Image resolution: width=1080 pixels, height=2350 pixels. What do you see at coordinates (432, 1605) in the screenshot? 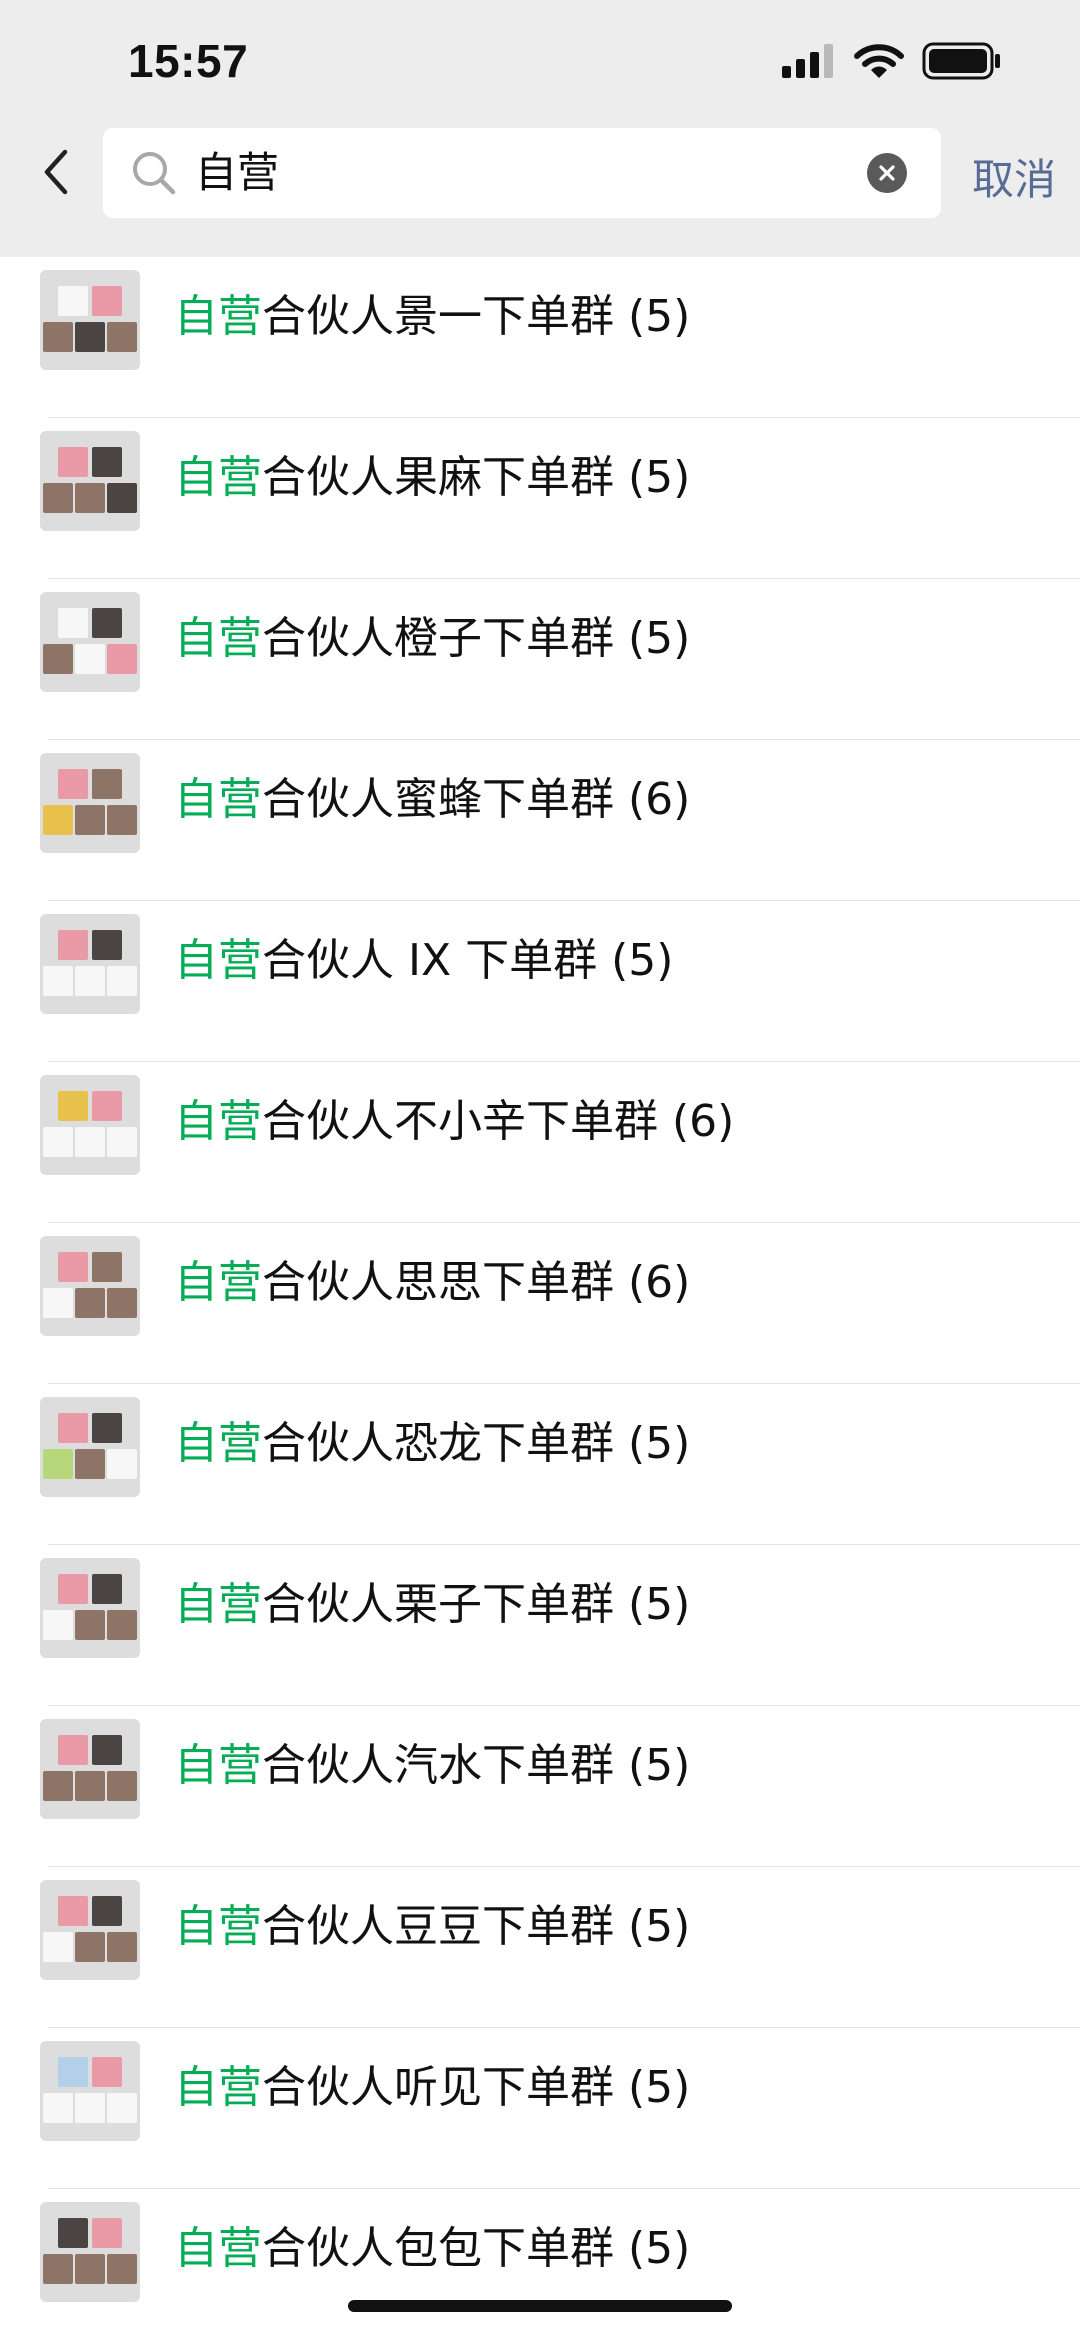
I see `group-name: 自营合伙人栗子下单群 (5)` at bounding box center [432, 1605].